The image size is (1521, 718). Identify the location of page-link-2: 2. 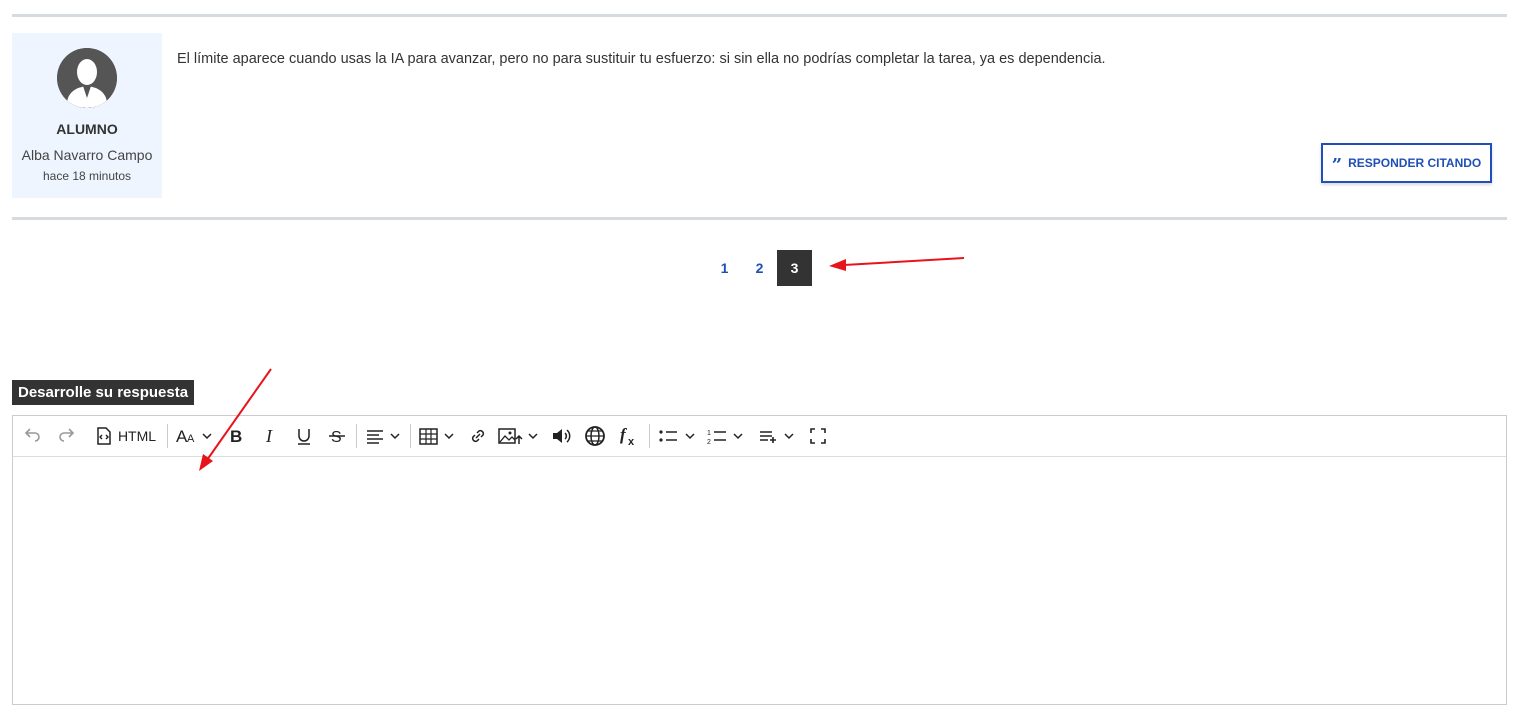
(759, 268).